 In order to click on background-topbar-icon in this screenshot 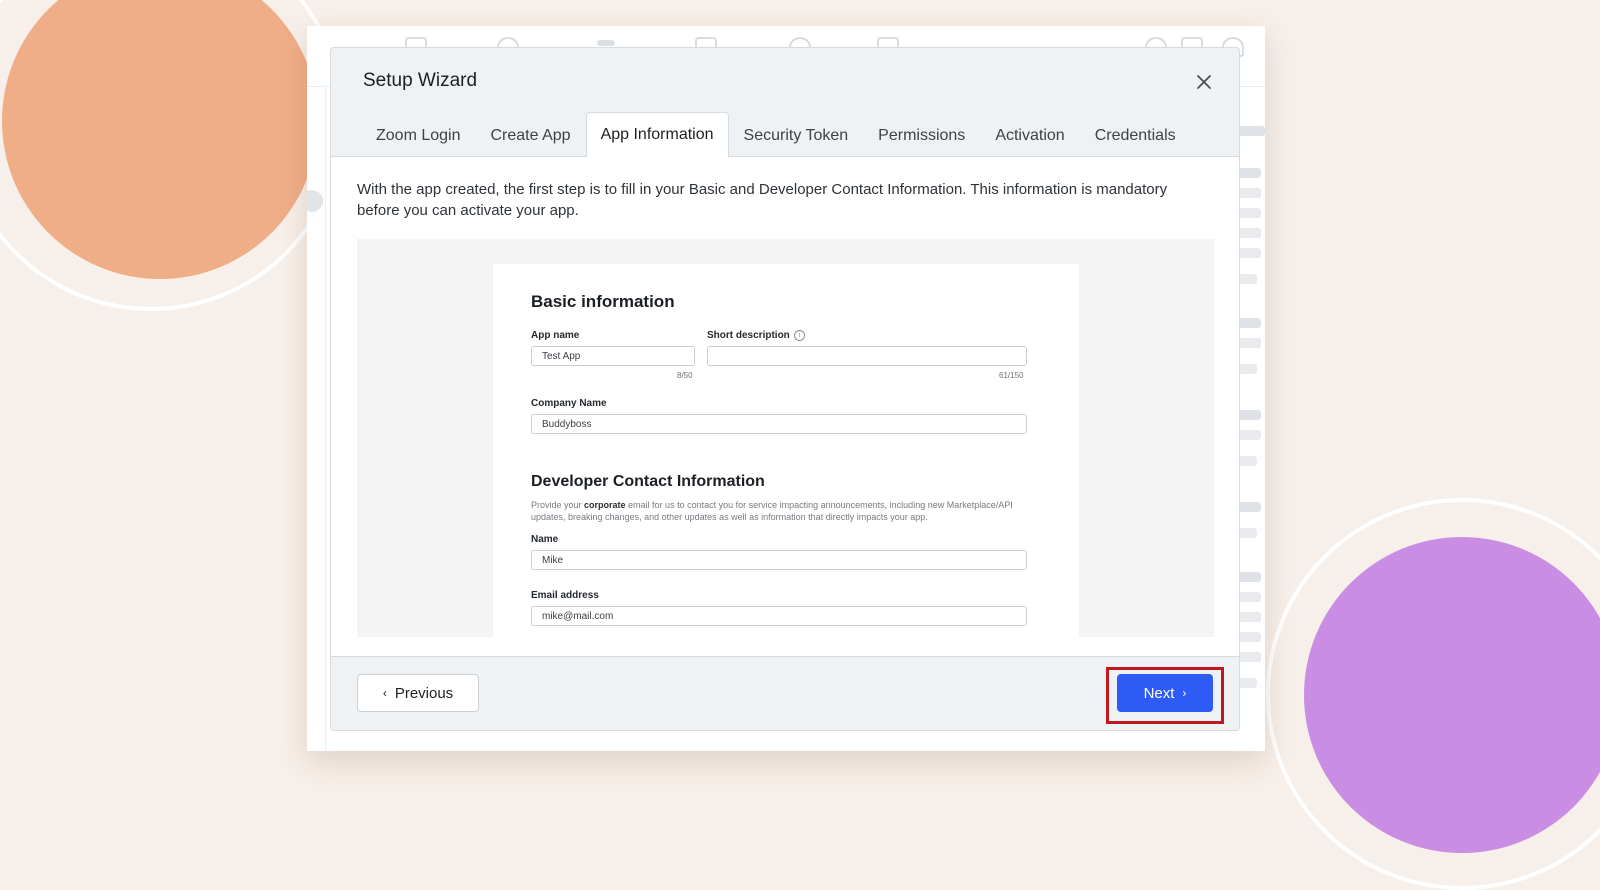, I will do `click(606, 43)`.